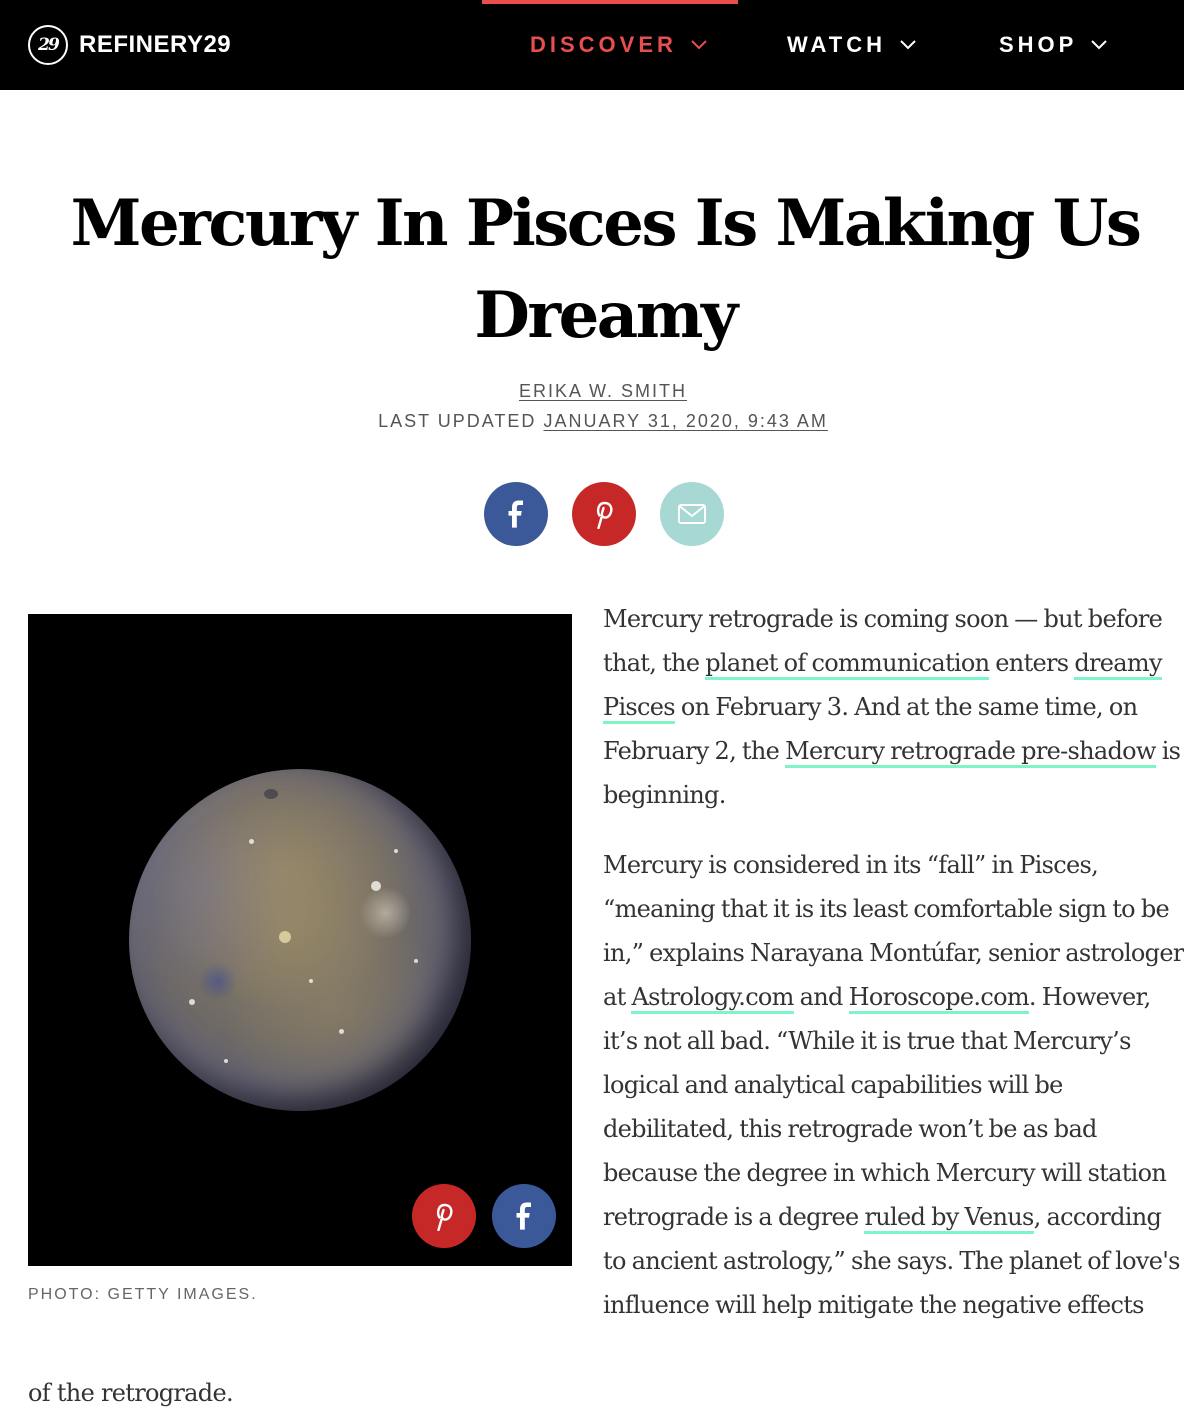  I want to click on author-link: ERIKA W. SMITH, so click(603, 391).